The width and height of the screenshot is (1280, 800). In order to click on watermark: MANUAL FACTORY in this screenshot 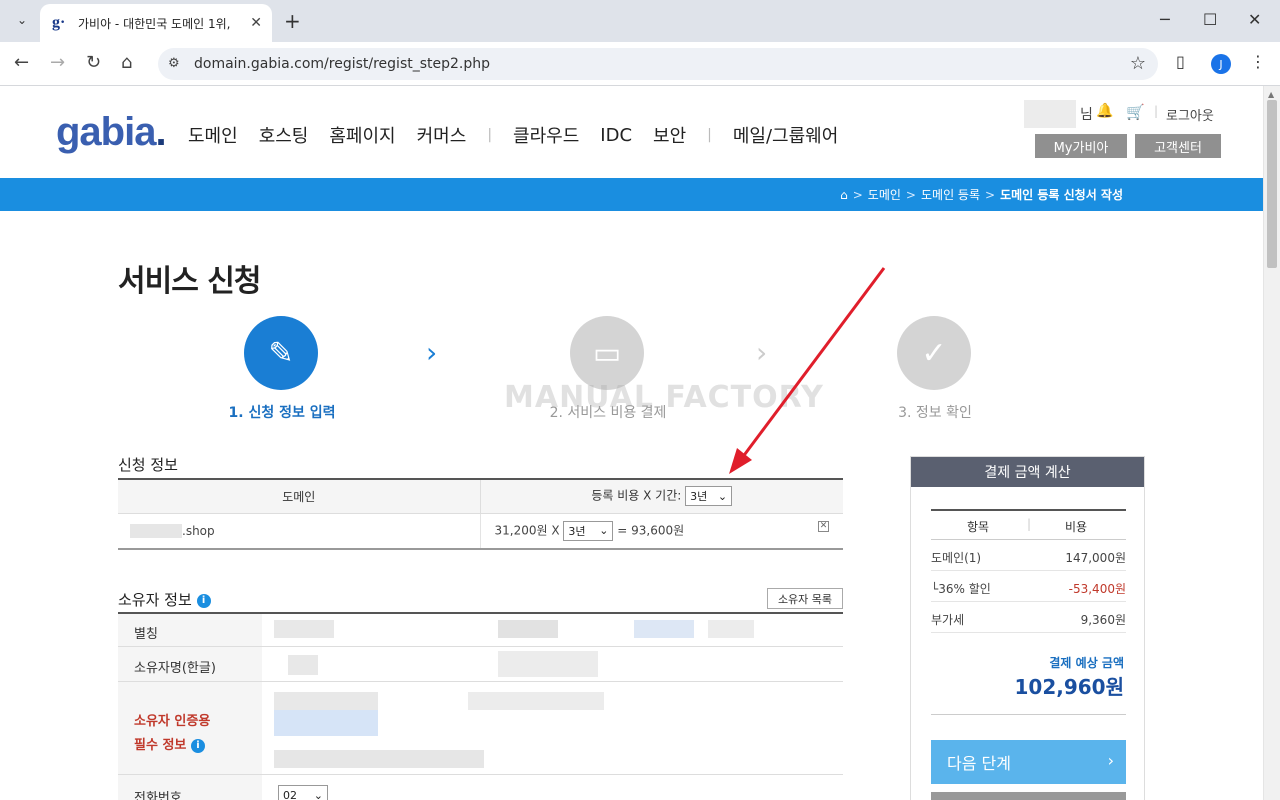, I will do `click(664, 397)`.